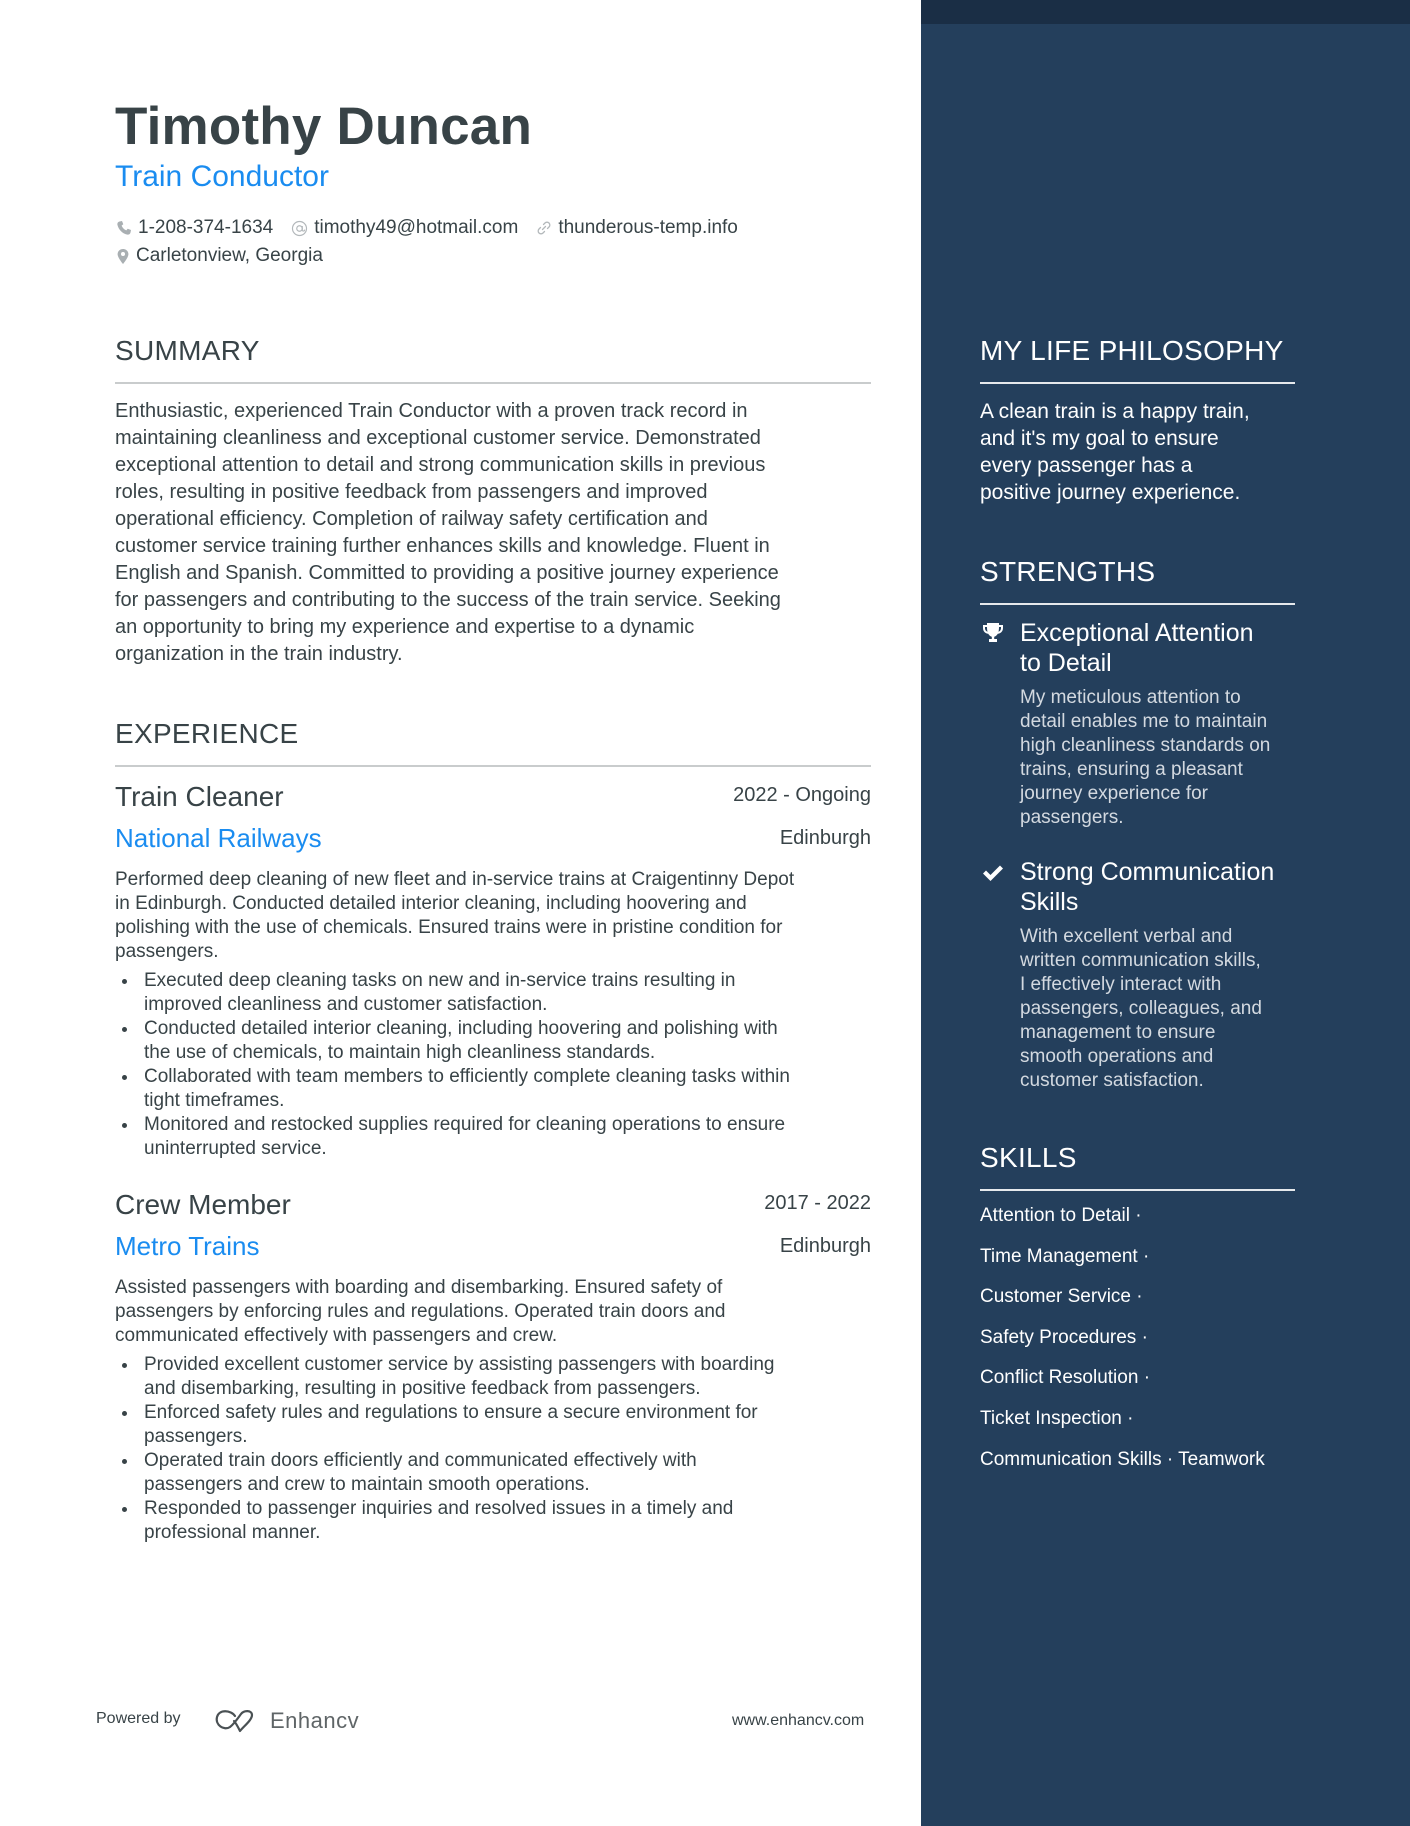  Describe the element at coordinates (1057, 1418) in the screenshot. I see `skill-tag: Ticket Inspection ·` at that location.